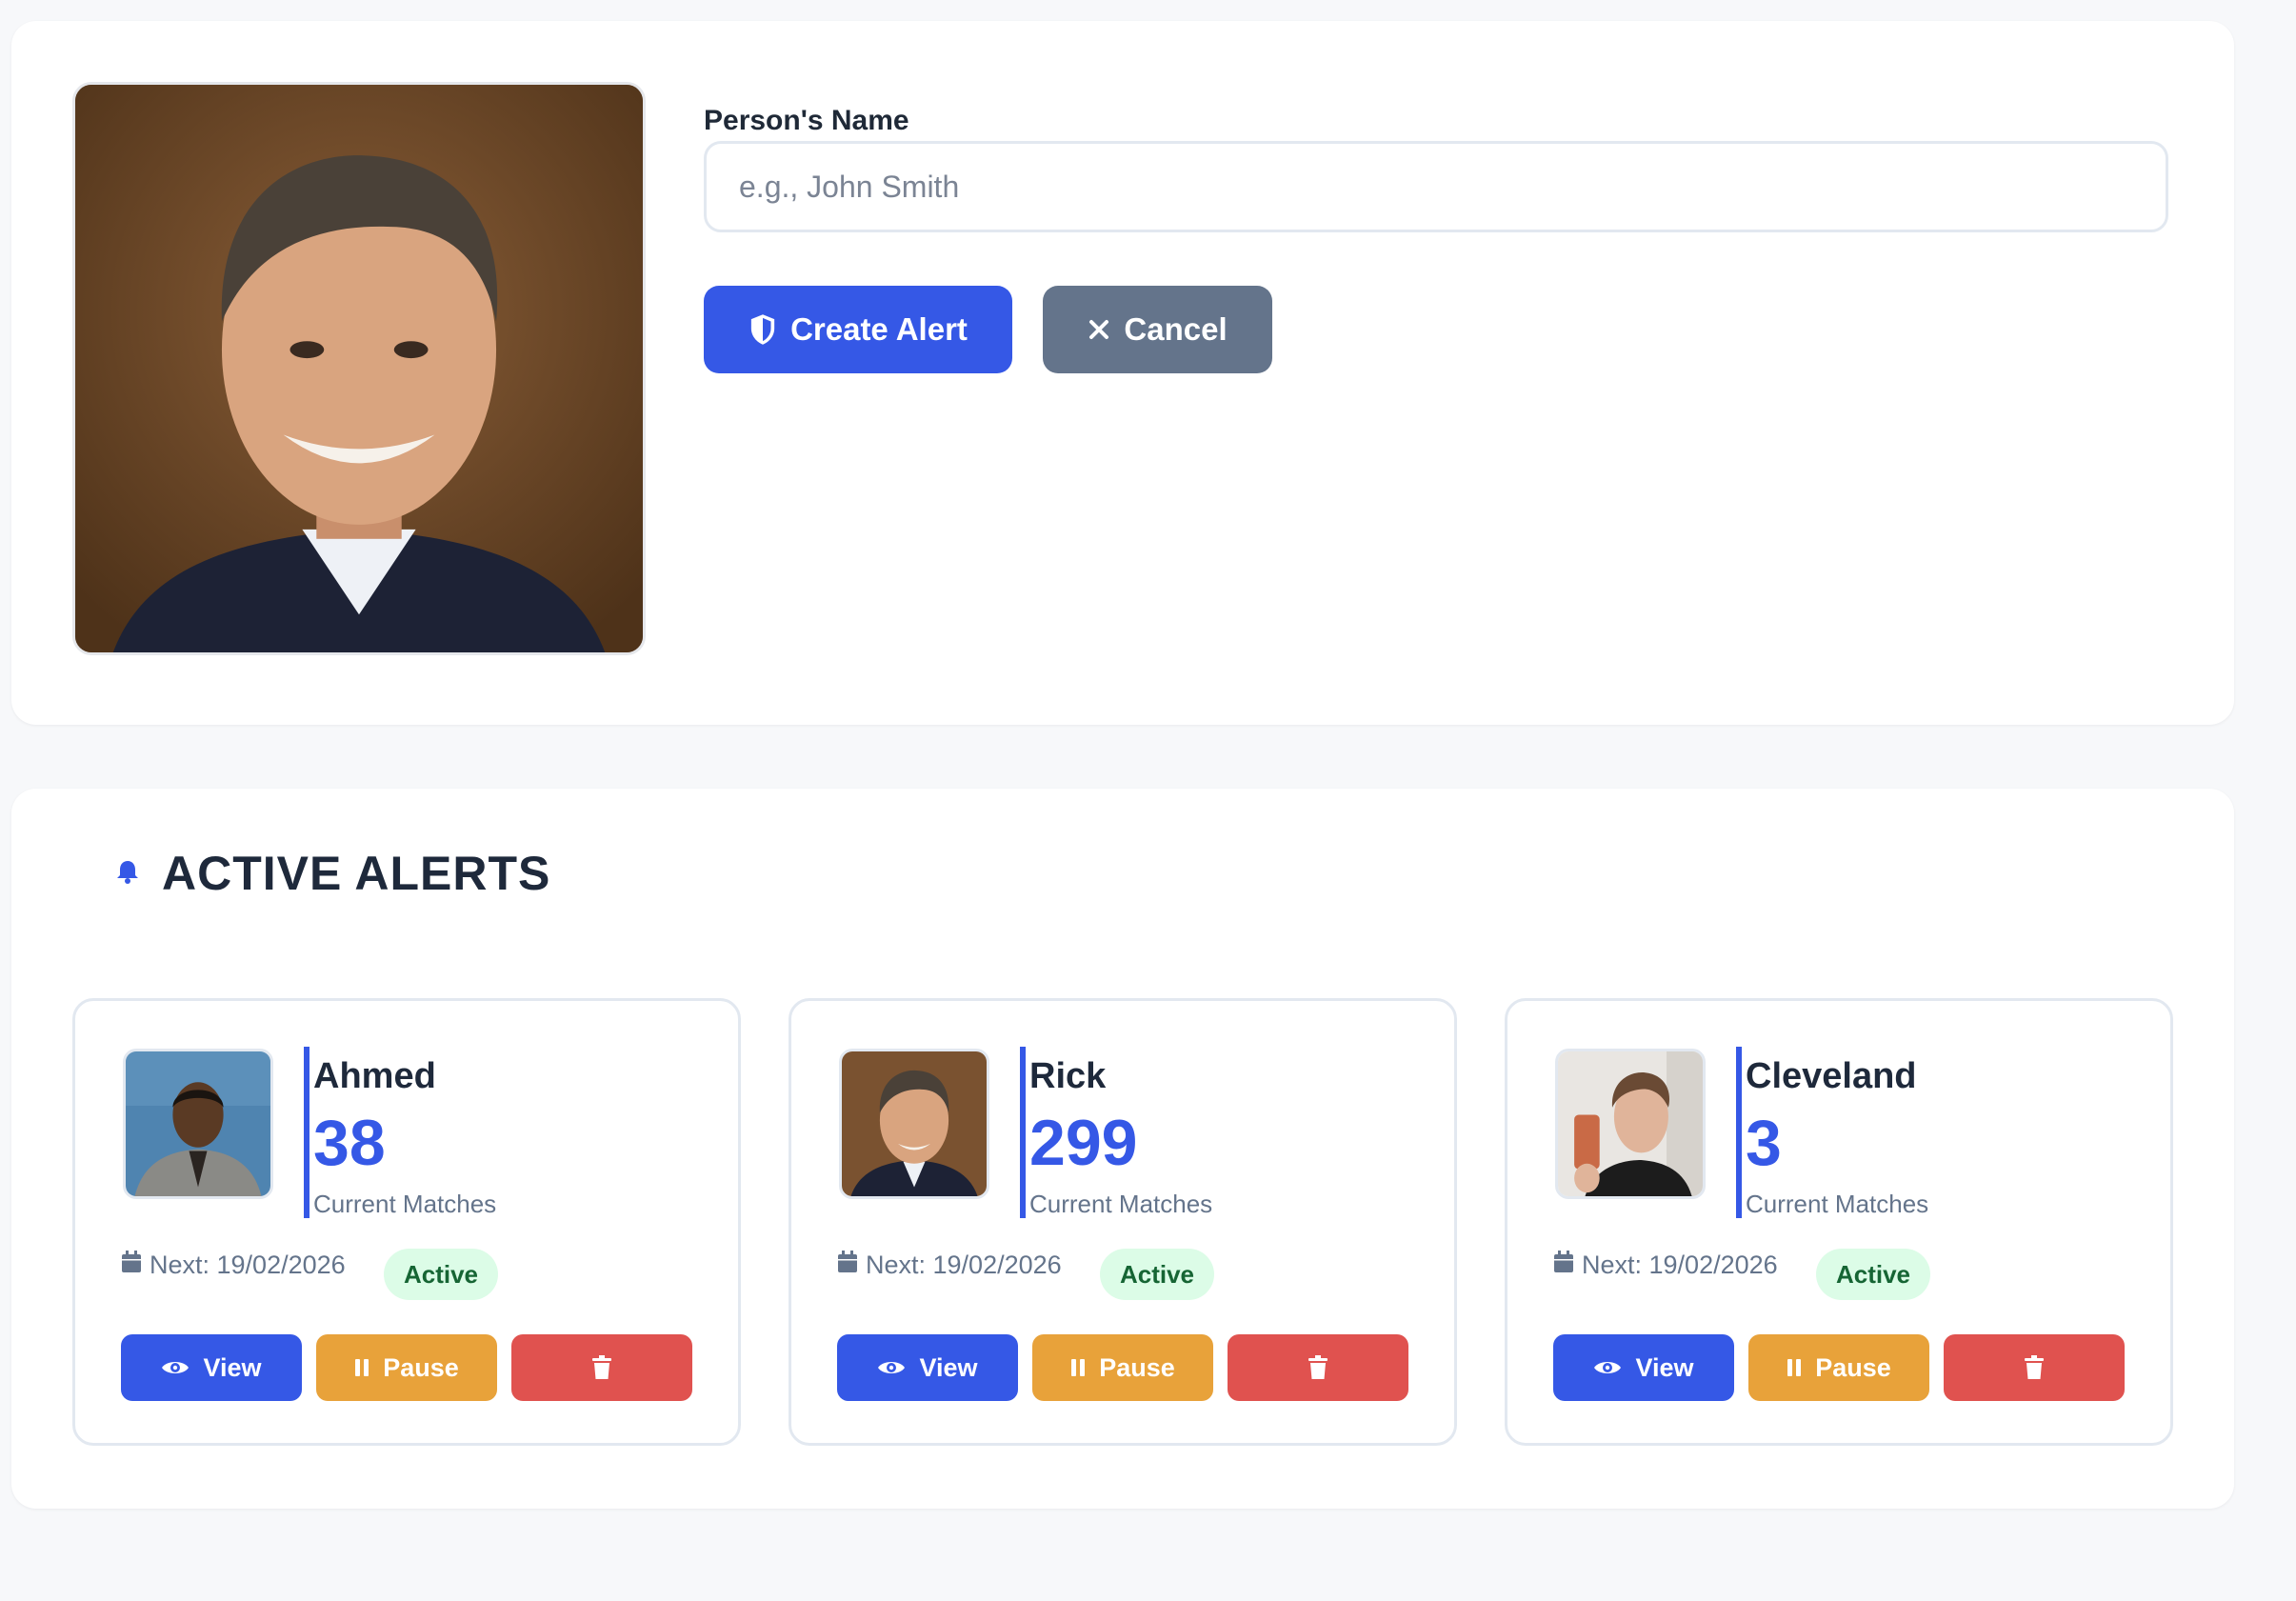 The width and height of the screenshot is (2296, 1601). What do you see at coordinates (1832, 1132) in the screenshot?
I see `alert-stats: Cleveland 3 Current Matches` at bounding box center [1832, 1132].